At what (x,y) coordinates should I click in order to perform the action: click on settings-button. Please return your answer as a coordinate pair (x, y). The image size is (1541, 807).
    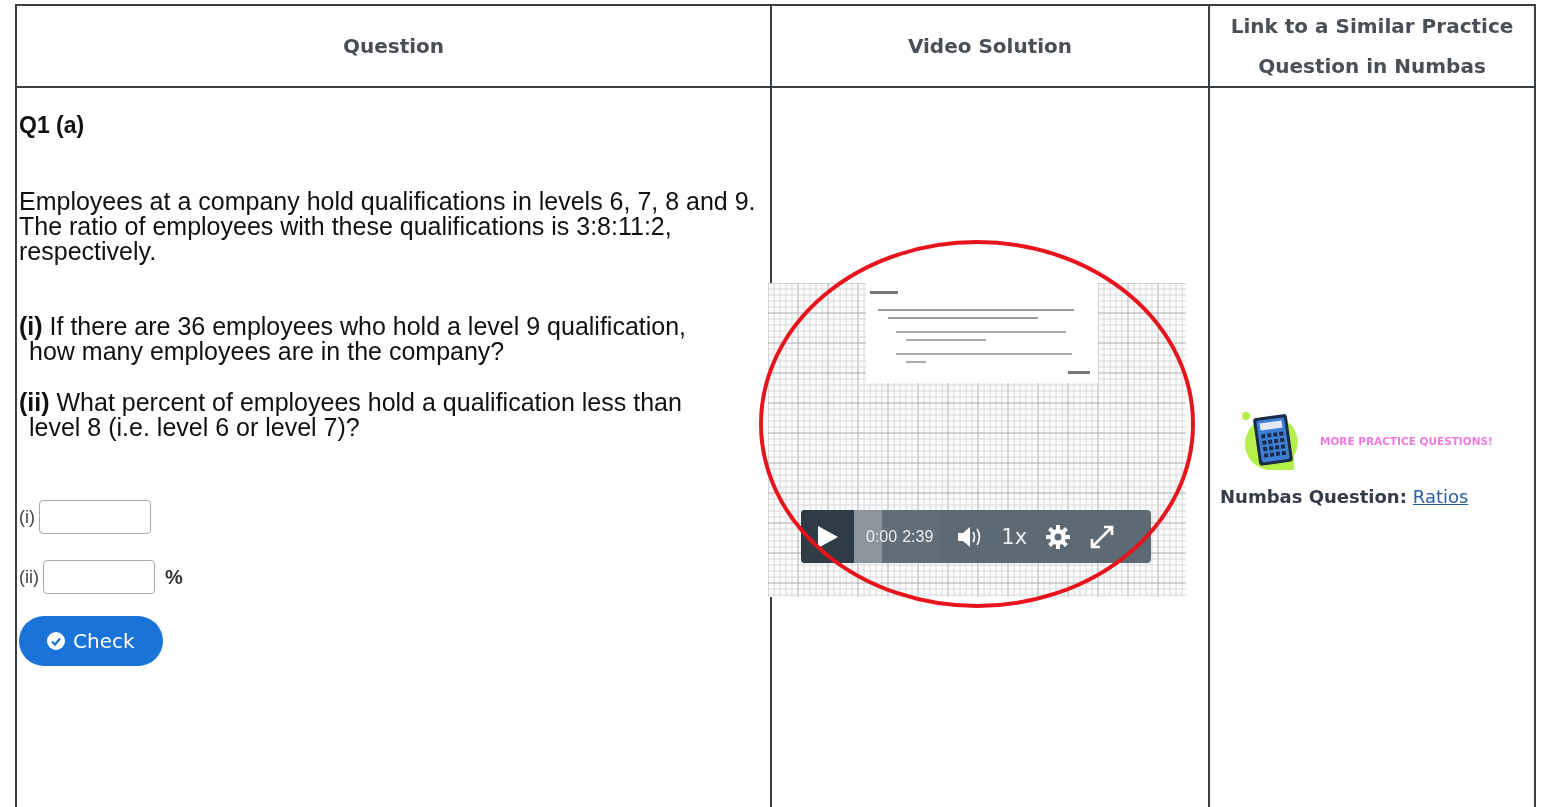
    Looking at the image, I should click on (1058, 536).